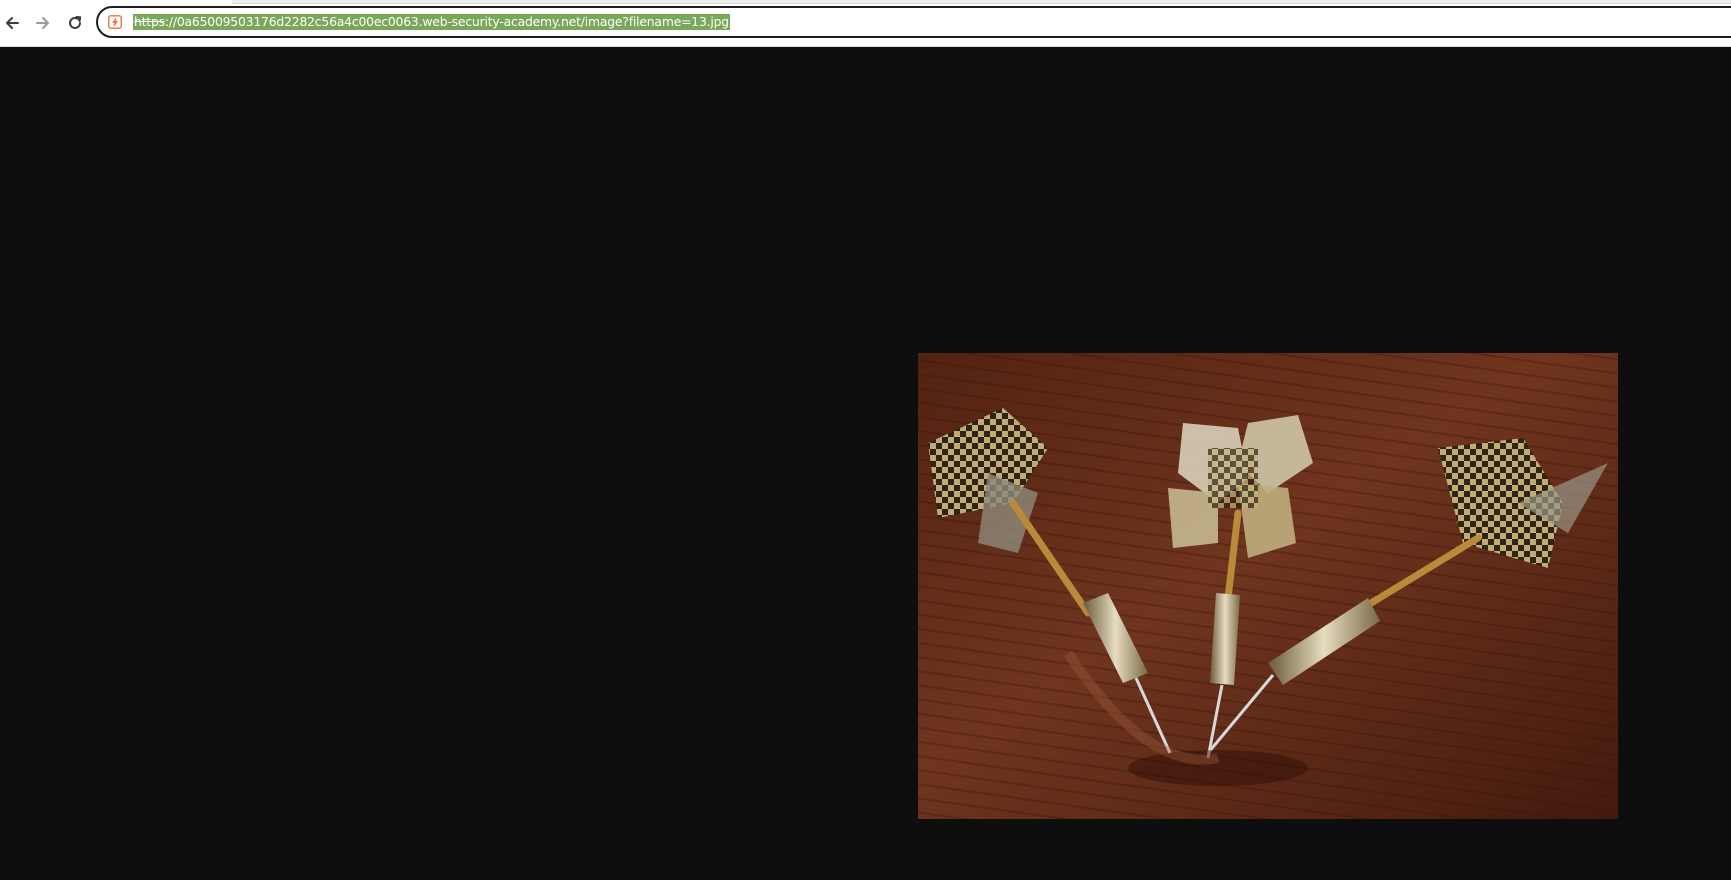  I want to click on forward-button, so click(43, 23).